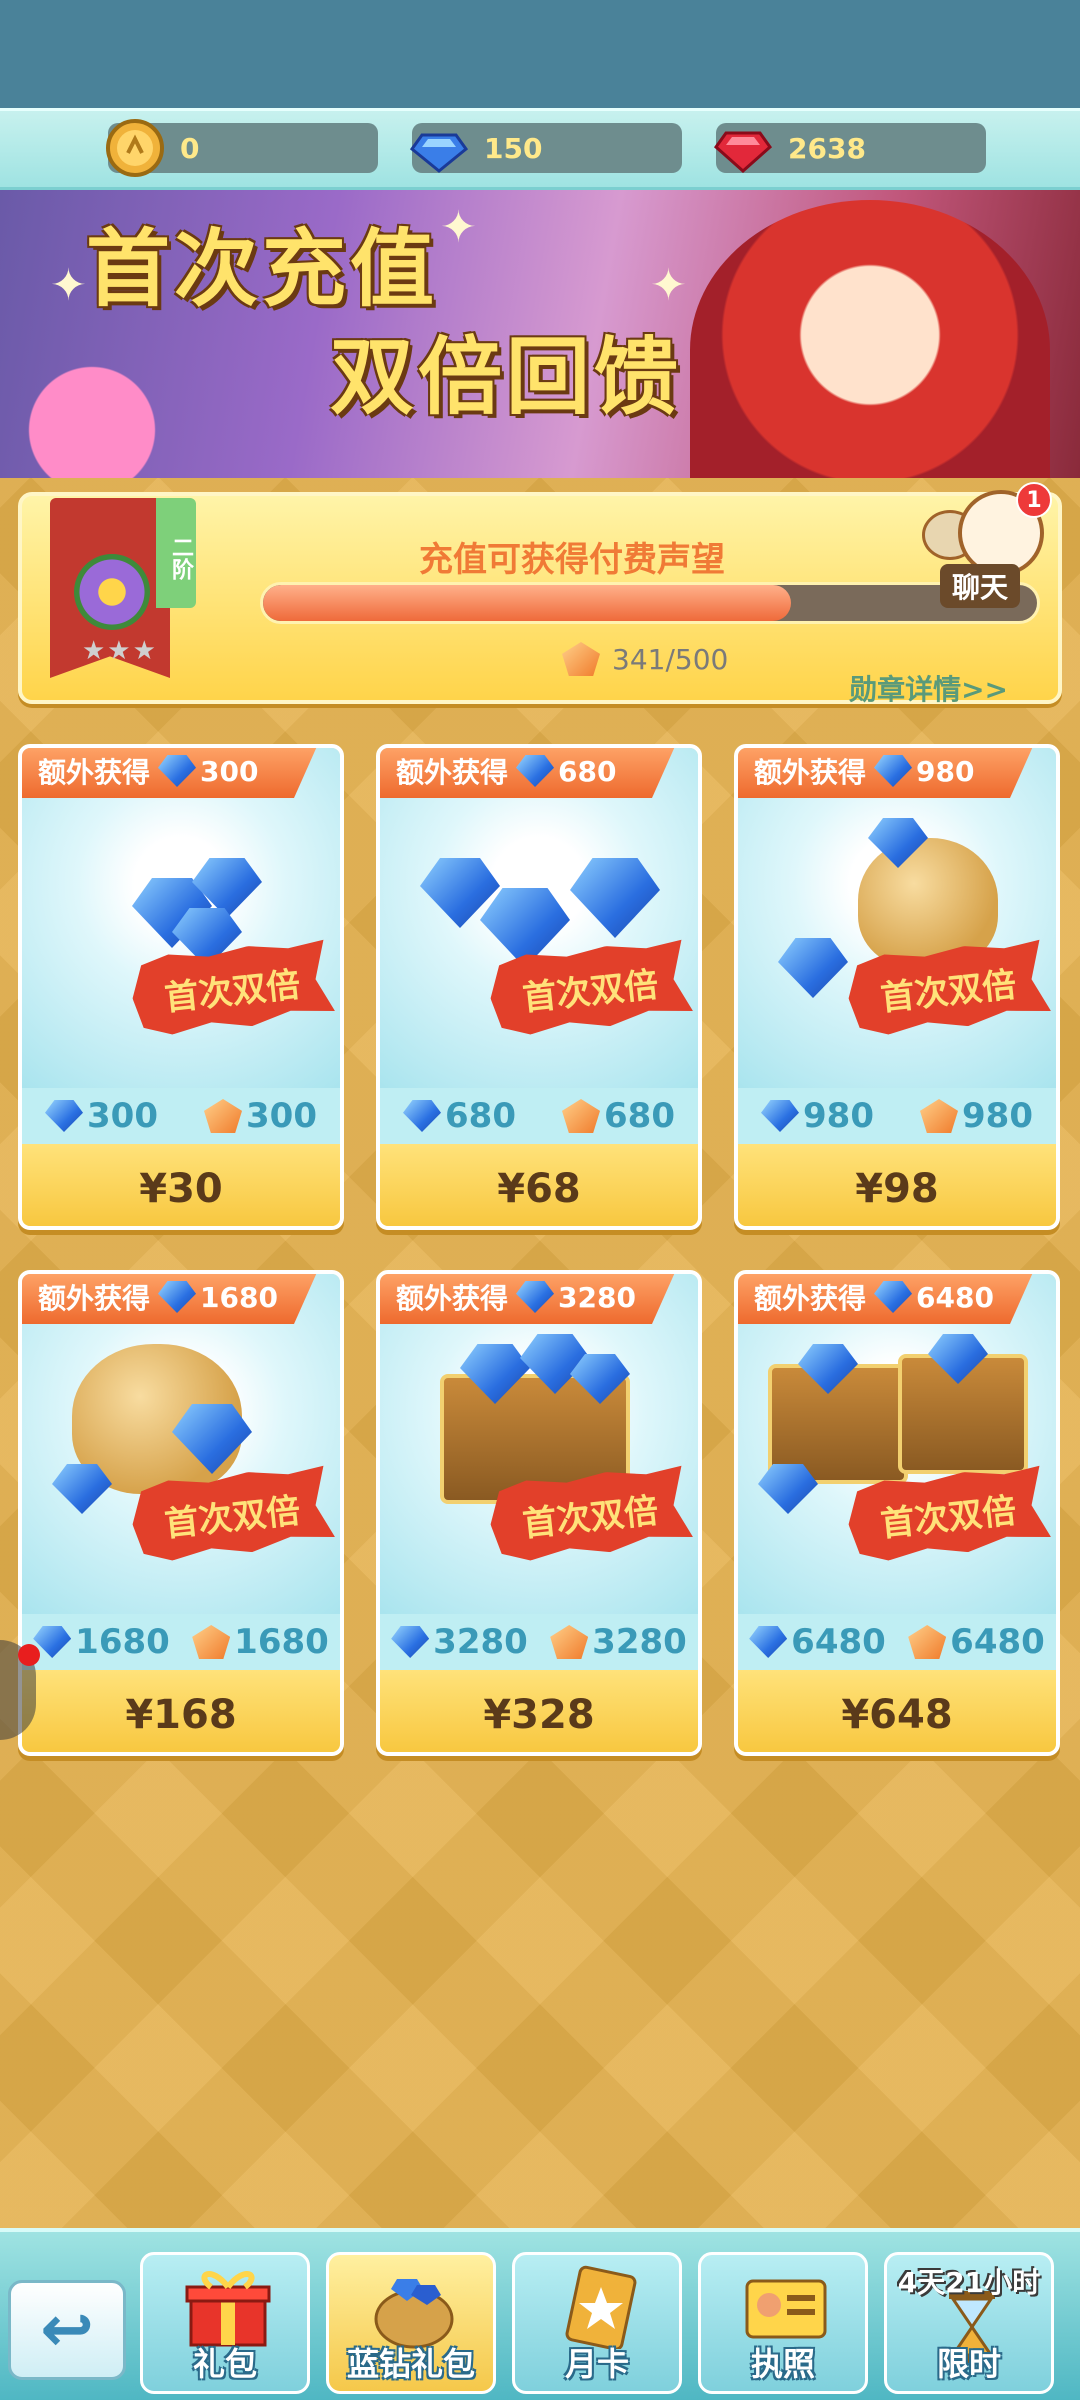 The image size is (1080, 2400). I want to click on diamond-amount: 3280, so click(480, 1642).